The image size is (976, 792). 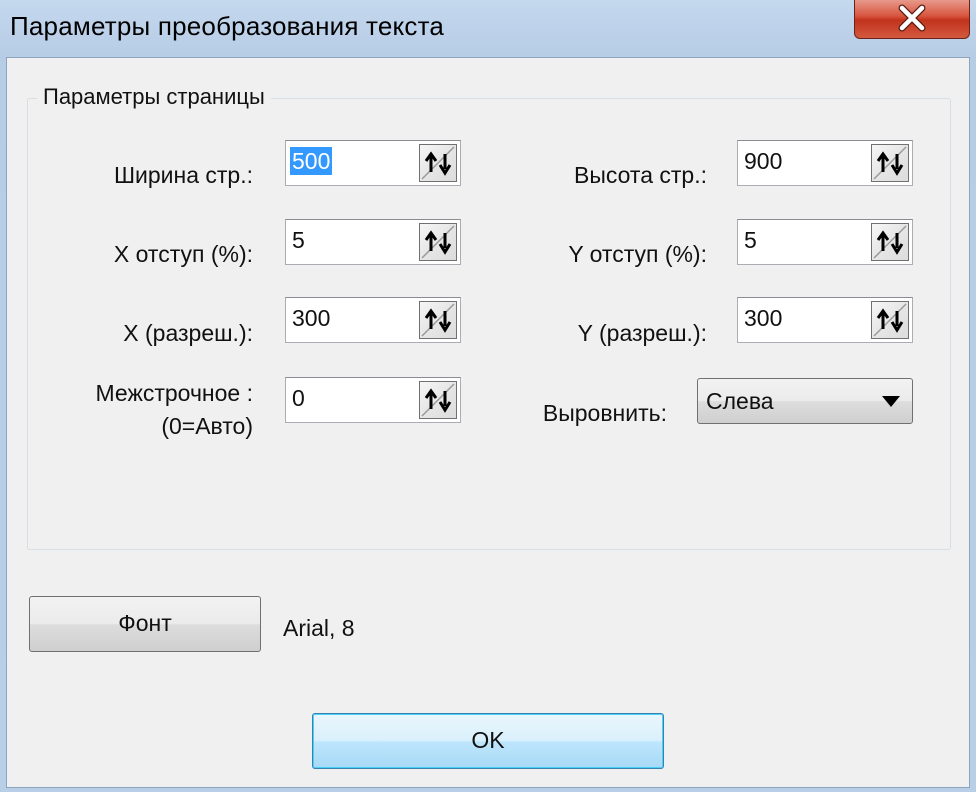 I want to click on page-height-spinbox: 900, so click(x=825, y=163).